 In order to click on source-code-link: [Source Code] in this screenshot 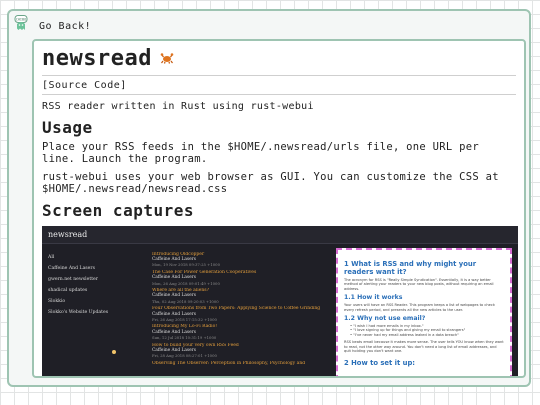, I will do `click(279, 85)`.